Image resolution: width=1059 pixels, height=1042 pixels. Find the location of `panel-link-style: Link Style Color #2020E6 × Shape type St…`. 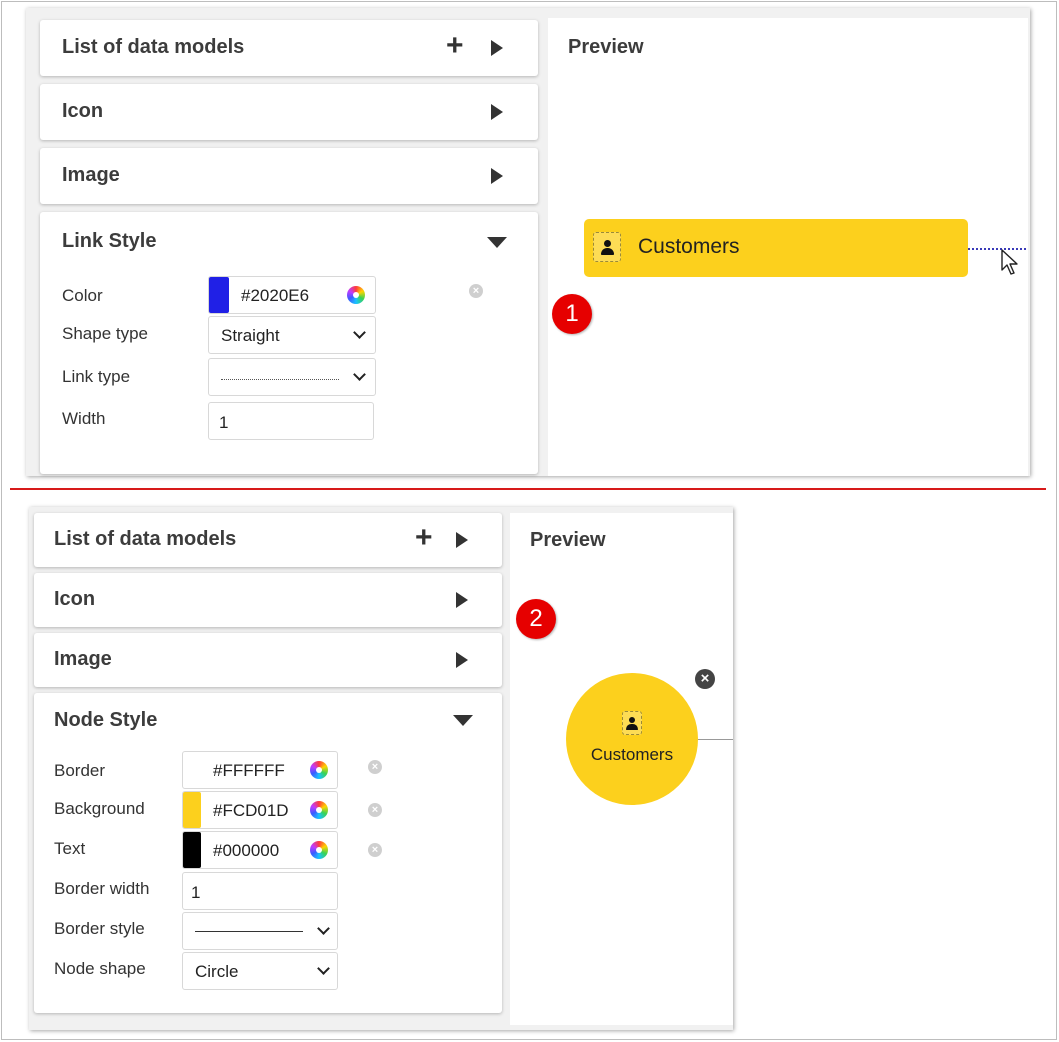

panel-link-style: Link Style Color #2020E6 × Shape type St… is located at coordinates (289, 343).